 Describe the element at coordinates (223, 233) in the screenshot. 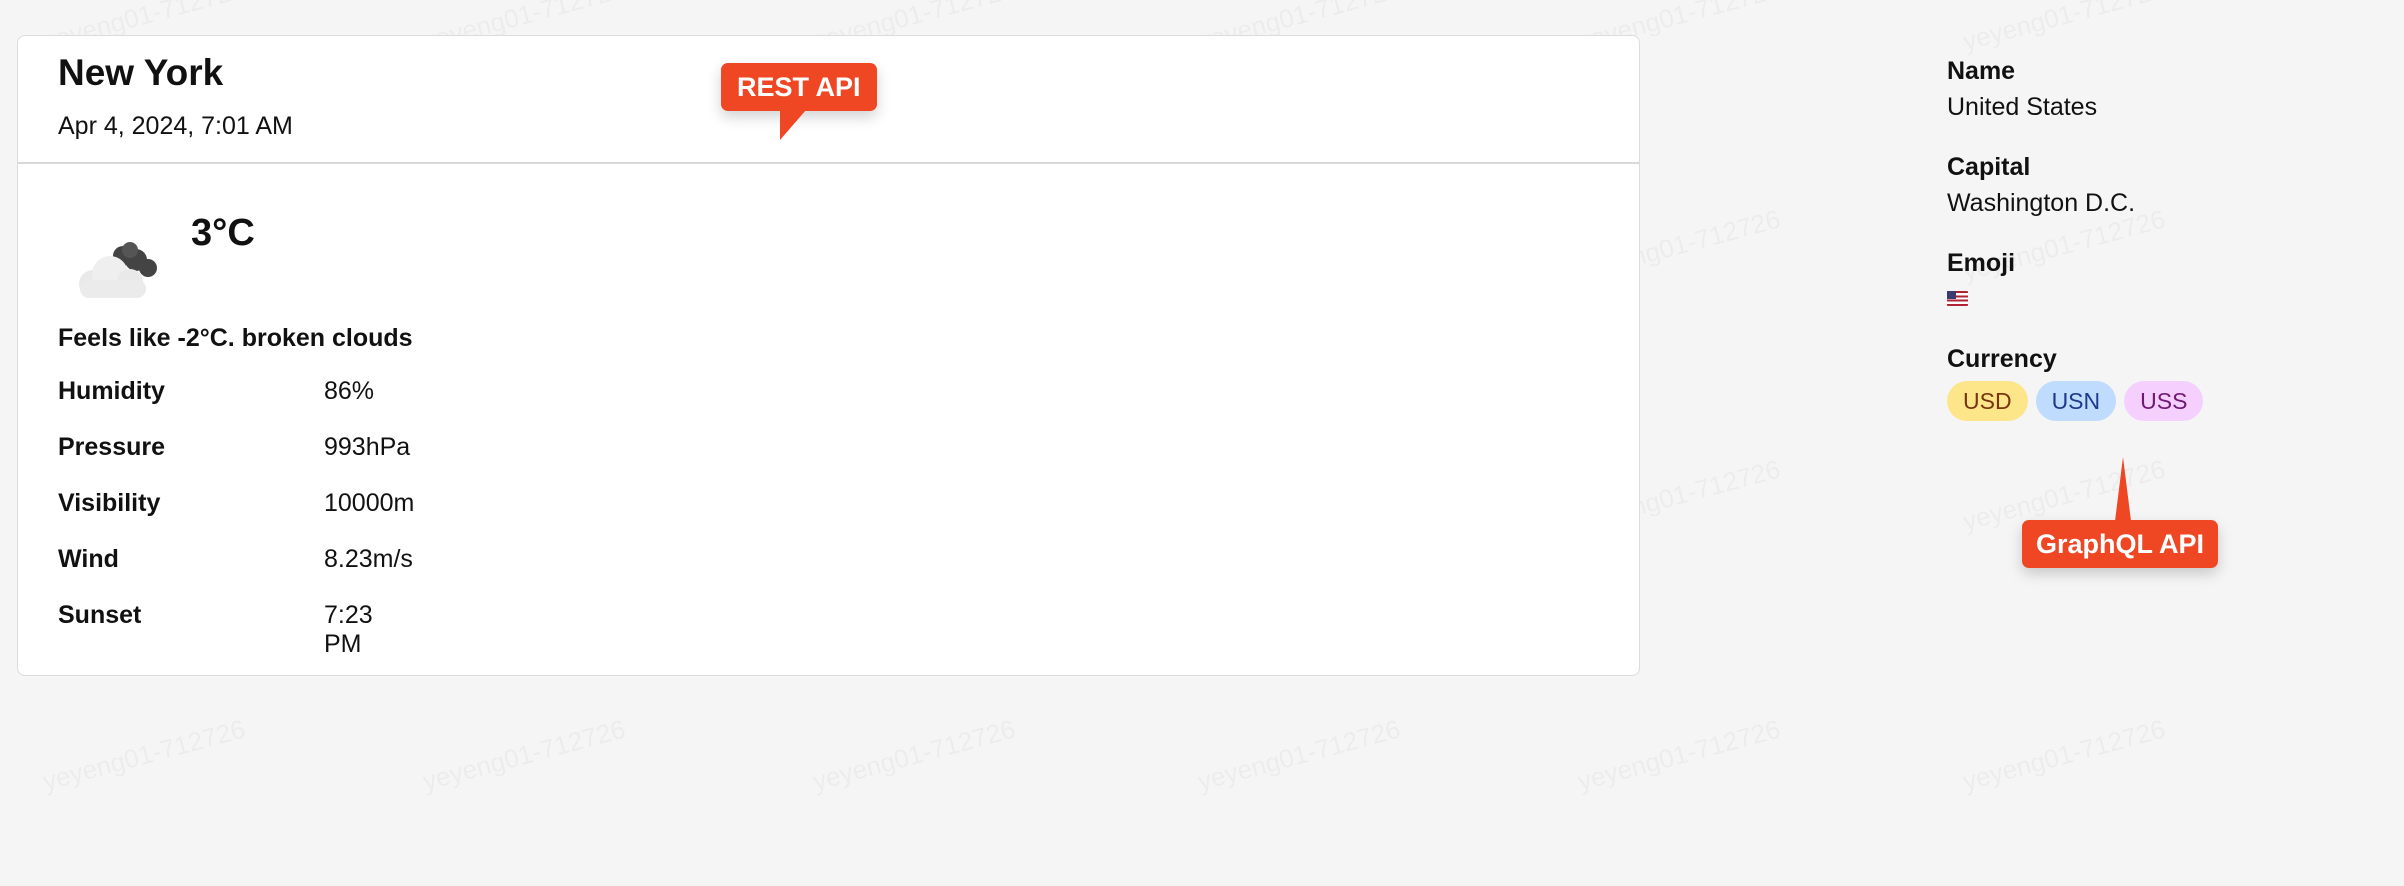

I see `temperature: 3°C` at that location.